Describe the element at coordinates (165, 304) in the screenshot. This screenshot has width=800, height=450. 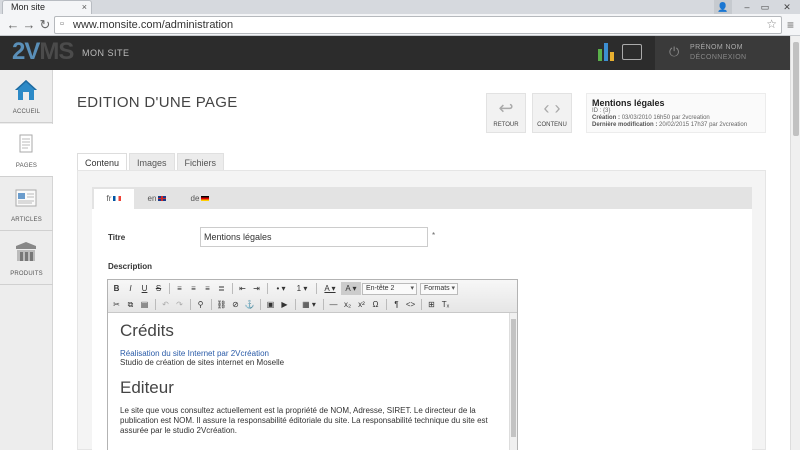
I see `undo-icon: ↶` at that location.